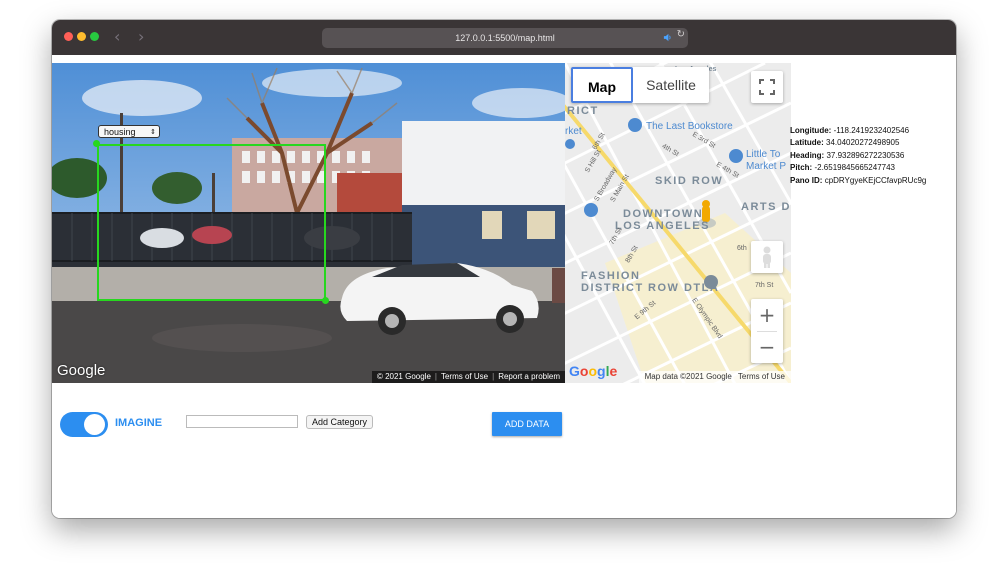 The image size is (1000, 563). I want to click on address-bar: 127.0.0.1:5500/map.html ↻, so click(505, 38).